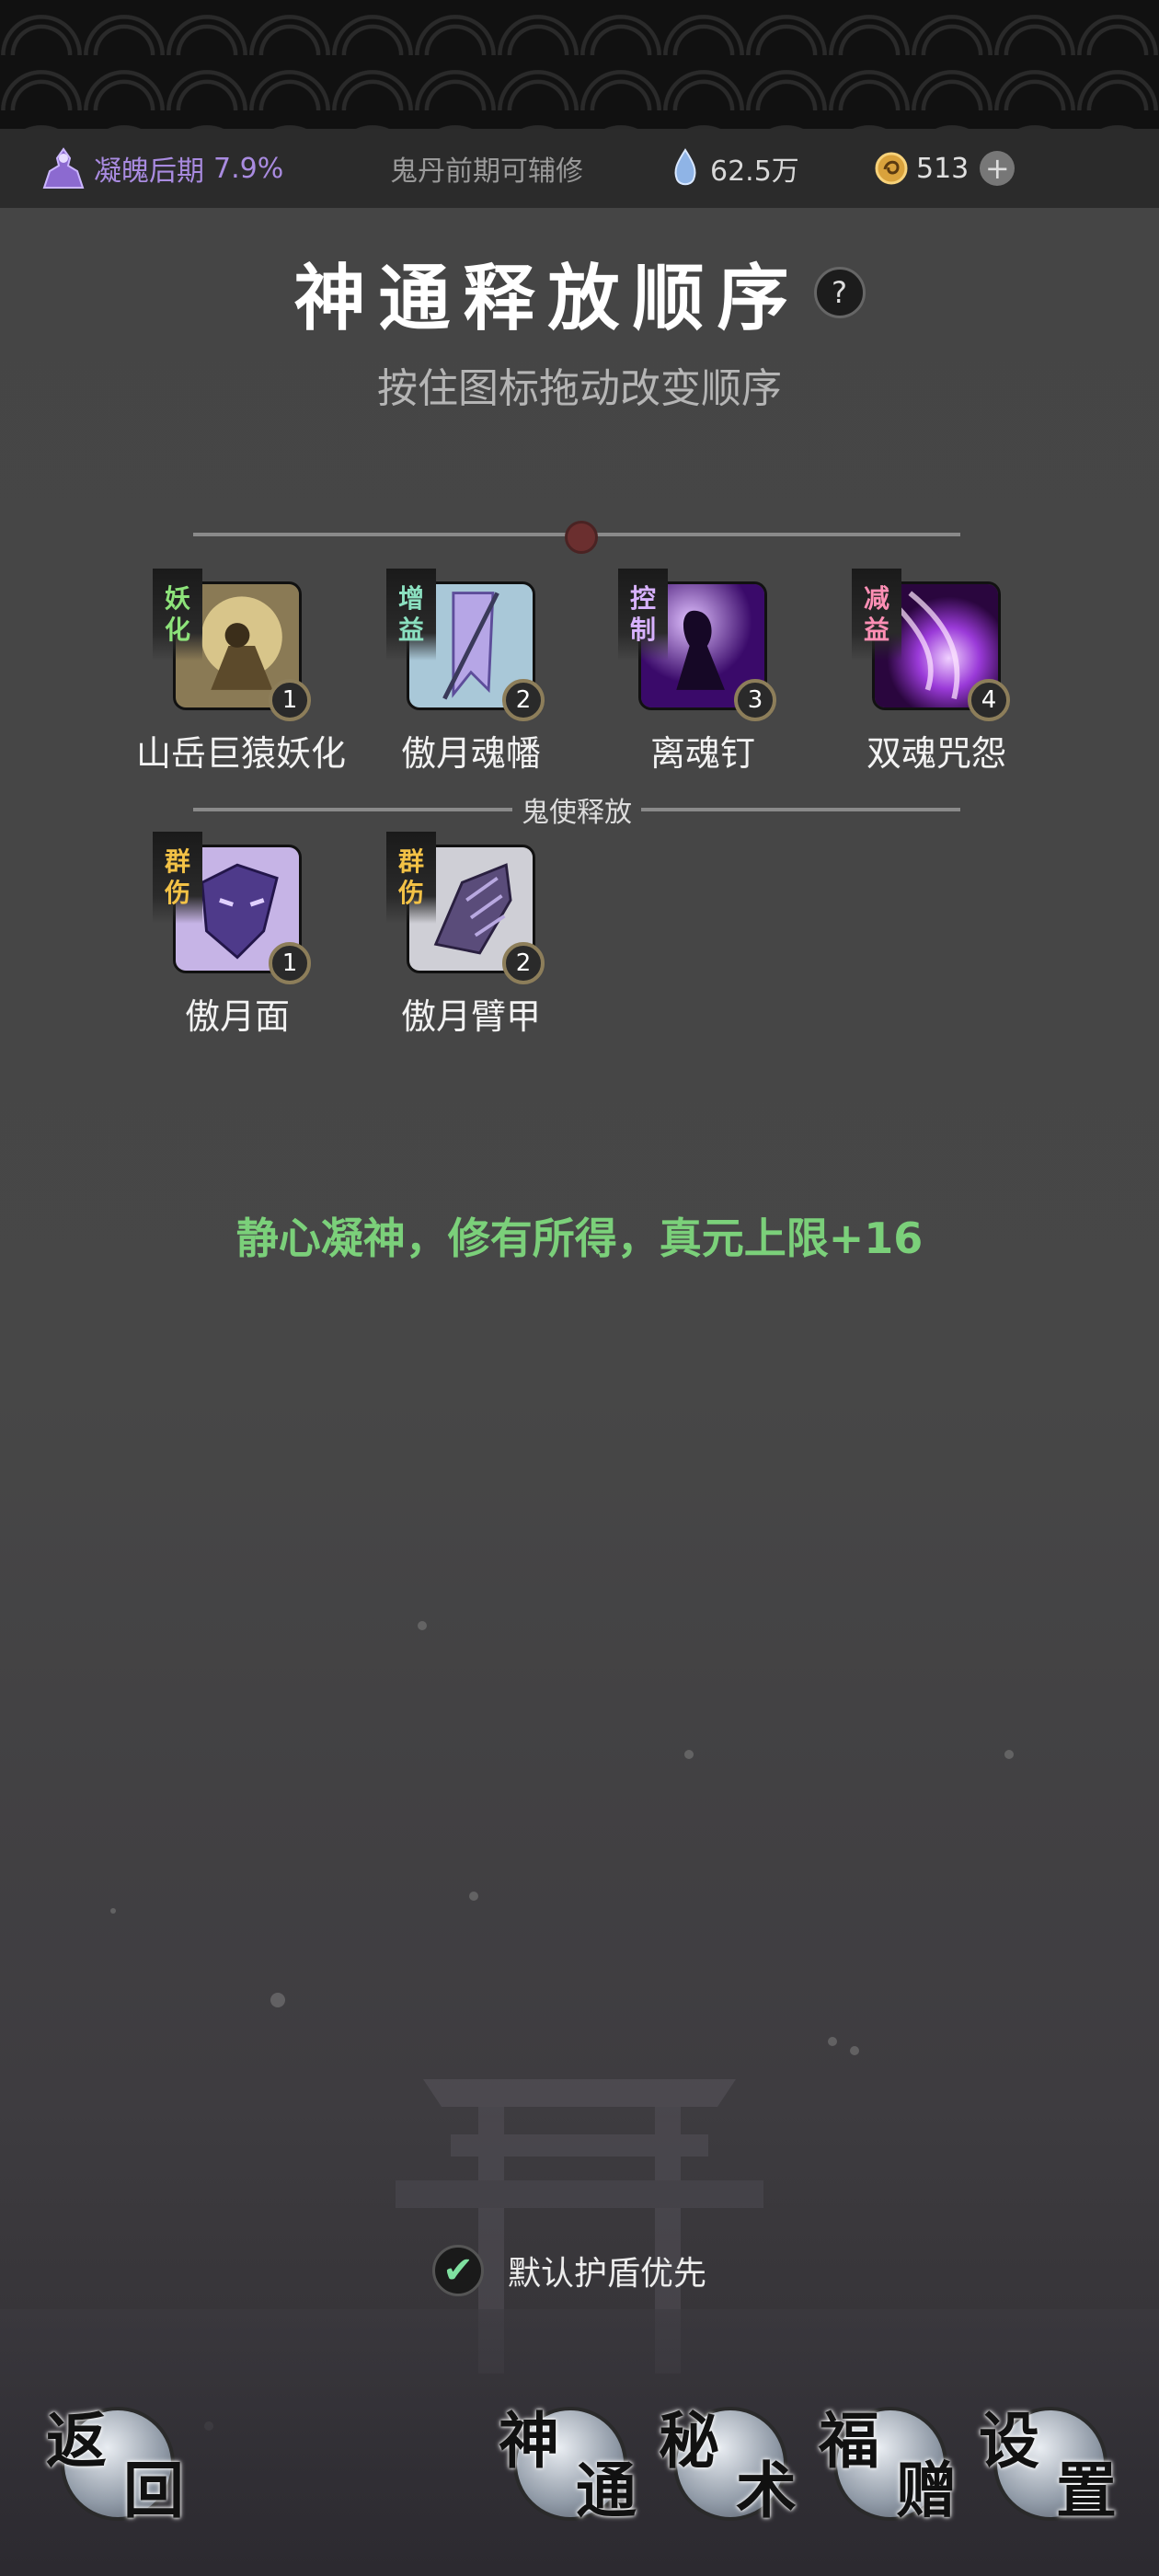 The image size is (1159, 2576). What do you see at coordinates (888, 2461) in the screenshot?
I see `nav-blessing-button: 福 赠` at bounding box center [888, 2461].